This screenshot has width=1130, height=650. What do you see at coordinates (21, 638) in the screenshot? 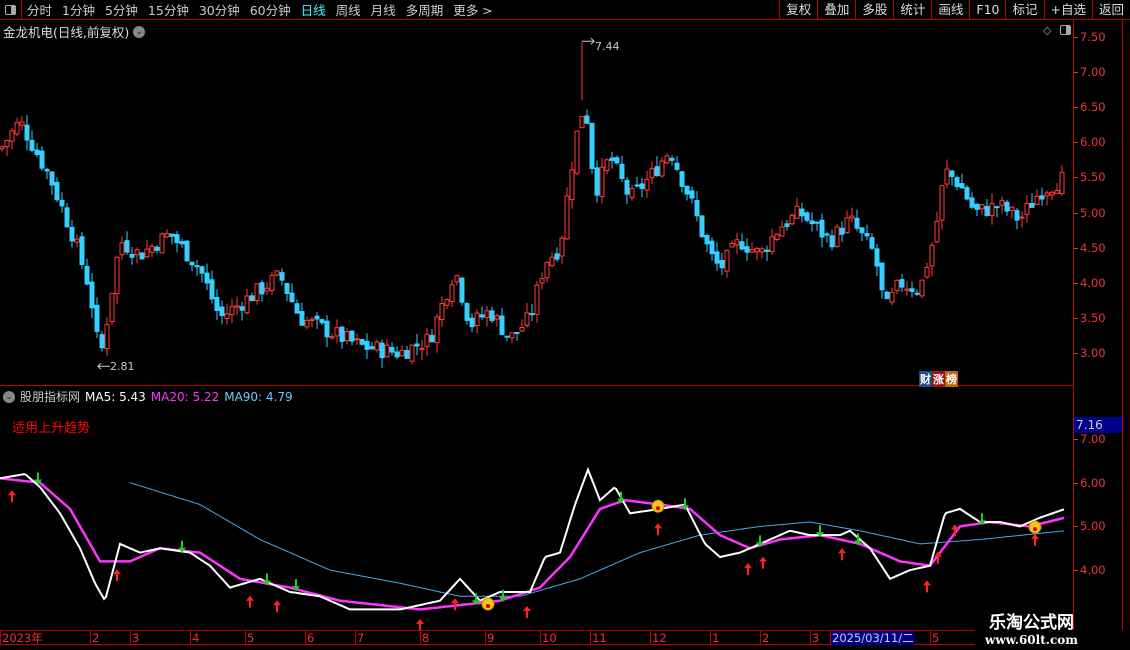
I see `time-label: 2023年` at bounding box center [21, 638].